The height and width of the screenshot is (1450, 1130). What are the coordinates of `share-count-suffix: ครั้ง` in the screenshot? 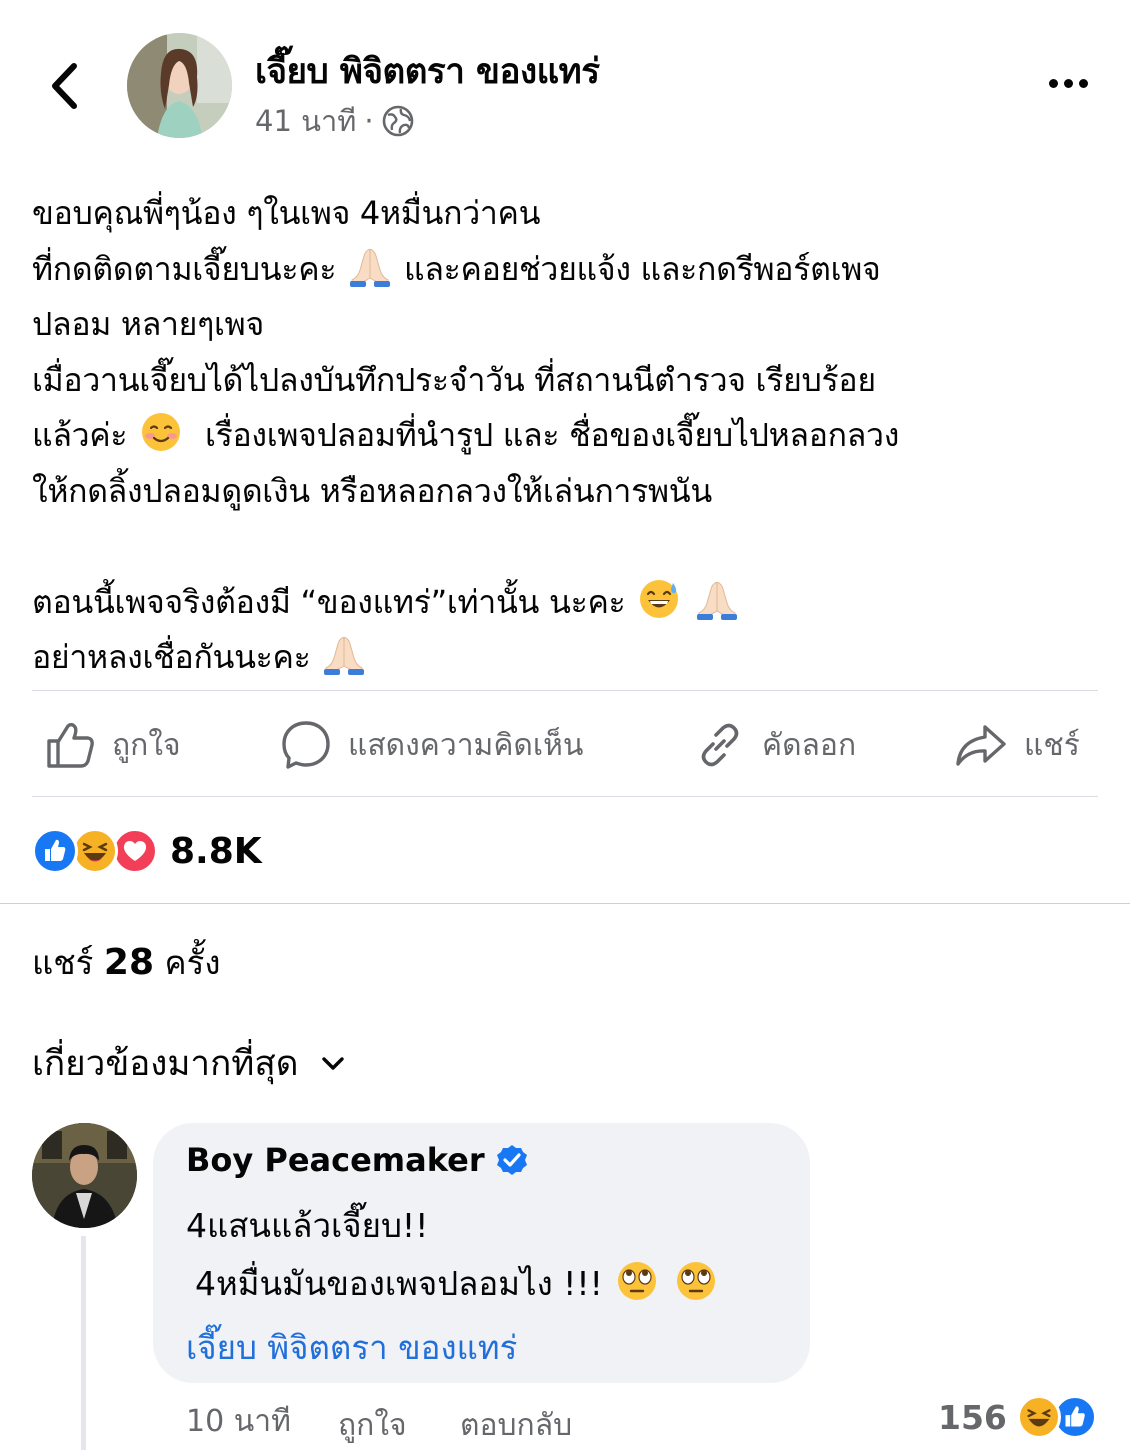 It's located at (192, 962).